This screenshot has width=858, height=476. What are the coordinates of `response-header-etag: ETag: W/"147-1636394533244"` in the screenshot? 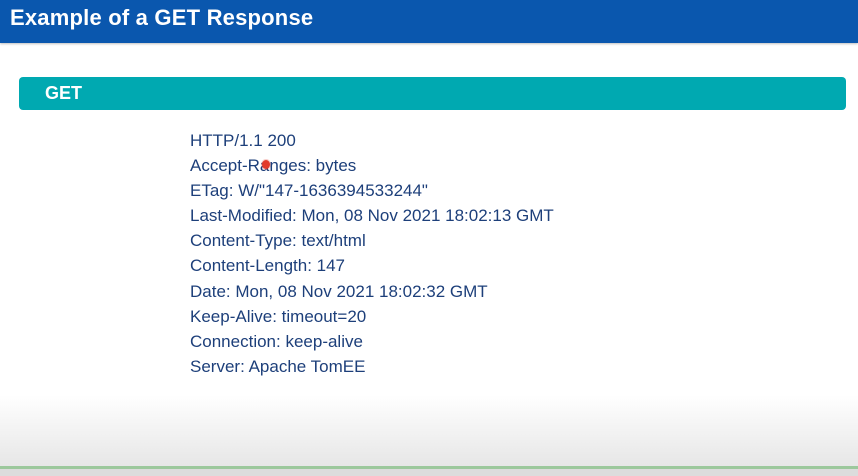 It's located at (309, 191).